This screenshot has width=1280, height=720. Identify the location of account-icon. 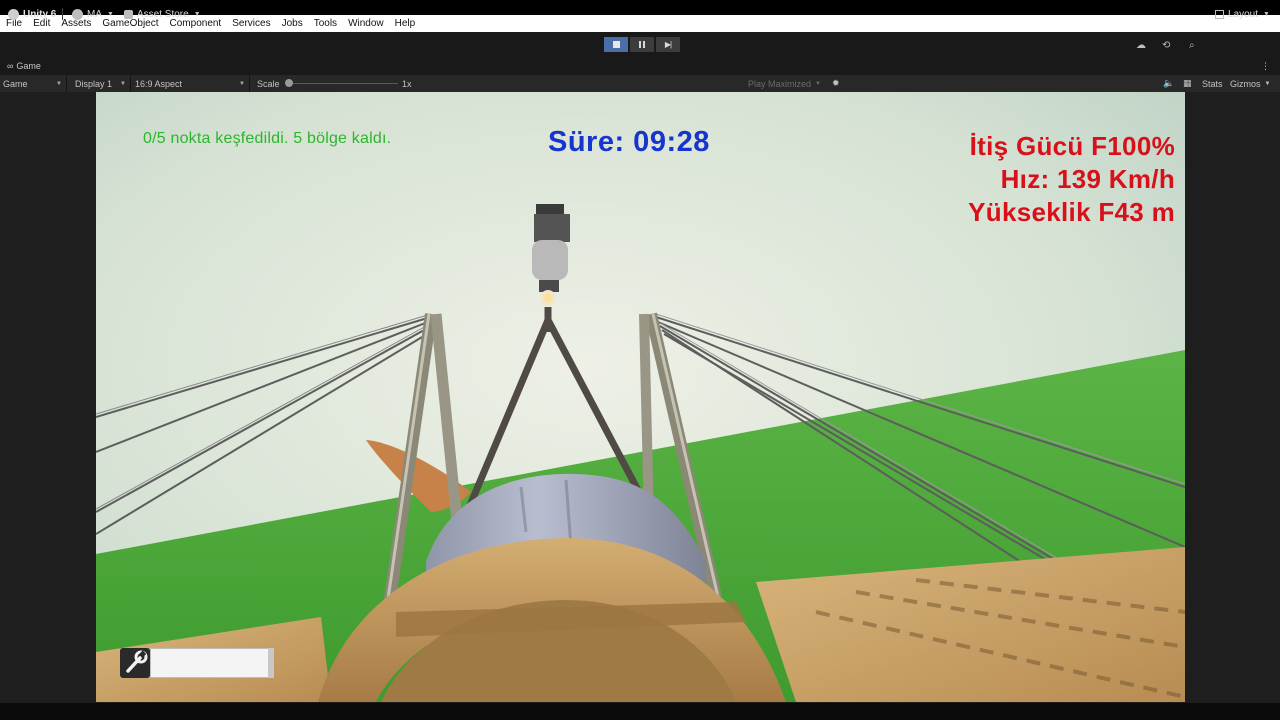
(77, 14).